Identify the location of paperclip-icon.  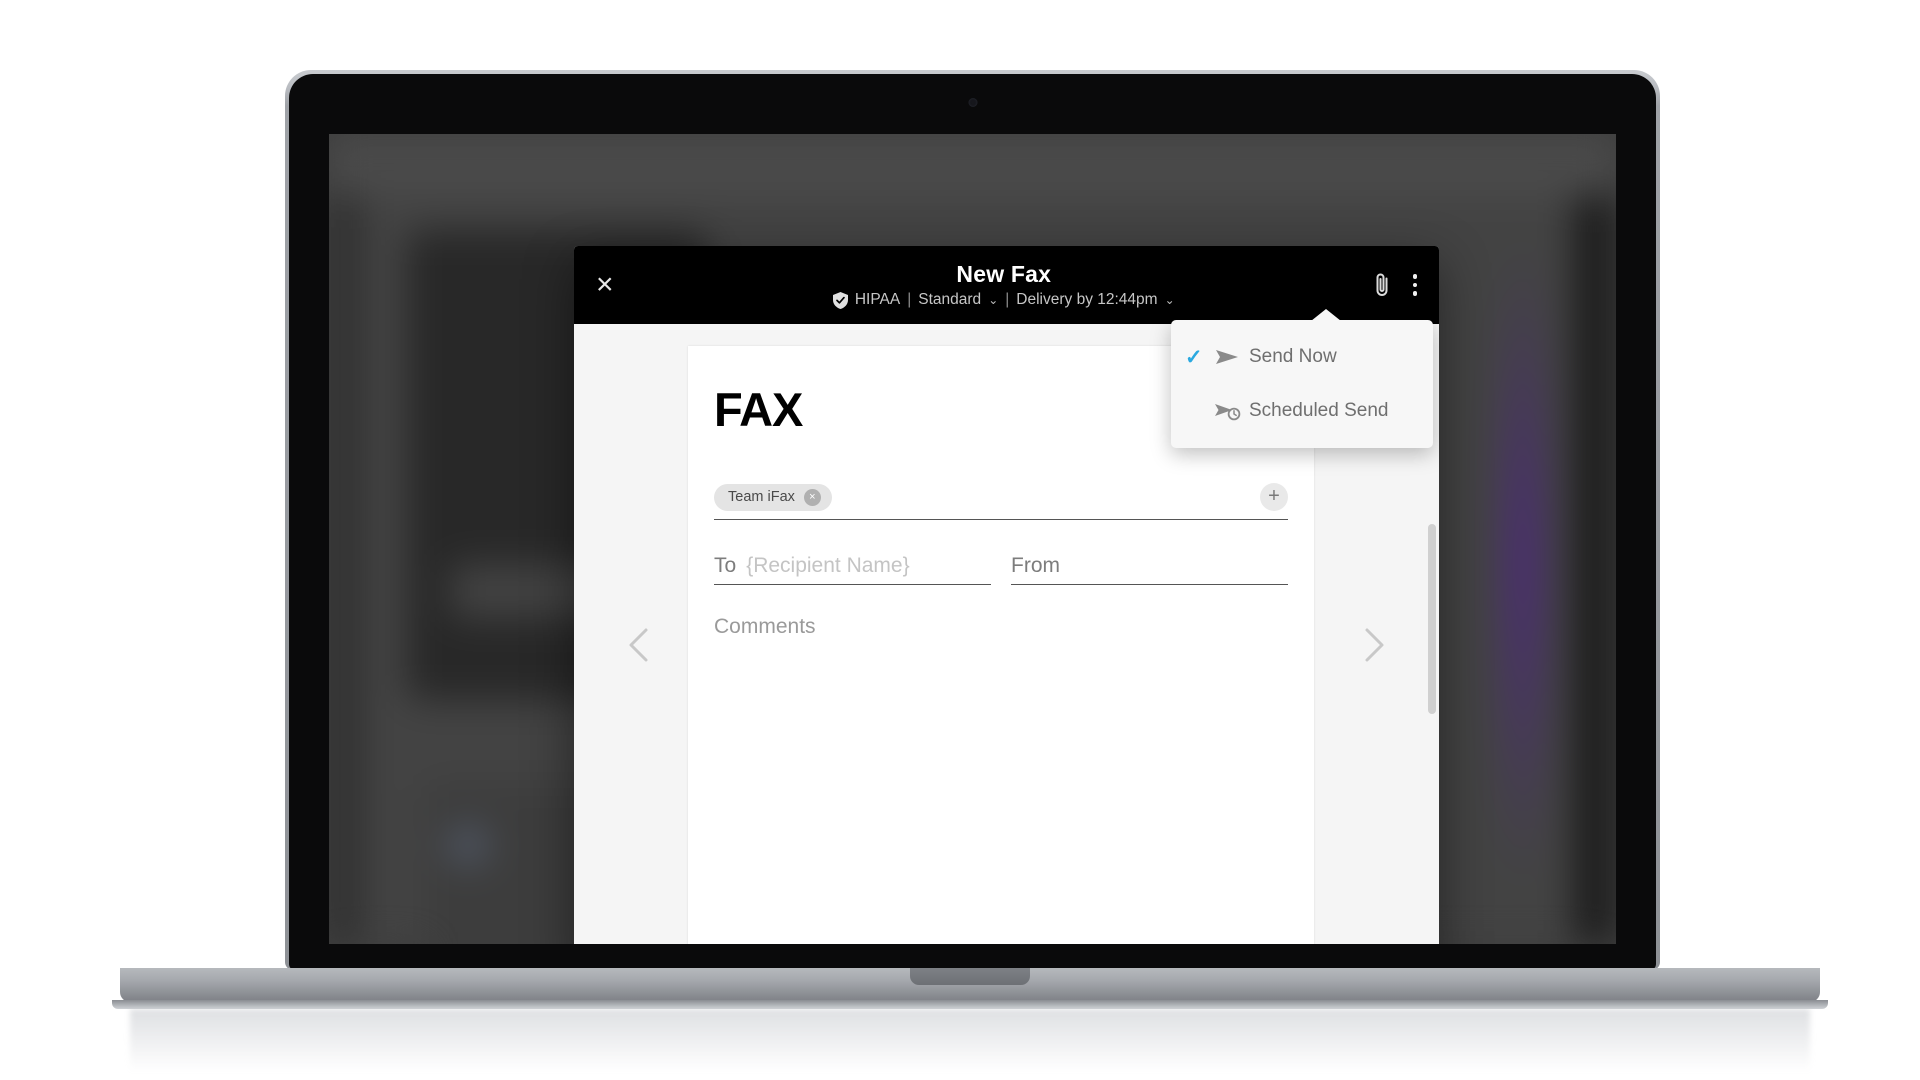
(1382, 285).